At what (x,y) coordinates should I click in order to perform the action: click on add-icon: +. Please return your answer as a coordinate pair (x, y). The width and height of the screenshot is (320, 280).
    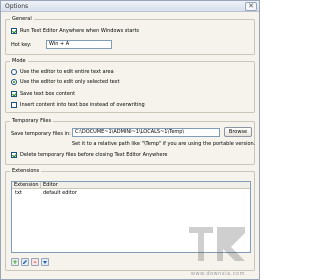
    Looking at the image, I should click on (15, 262).